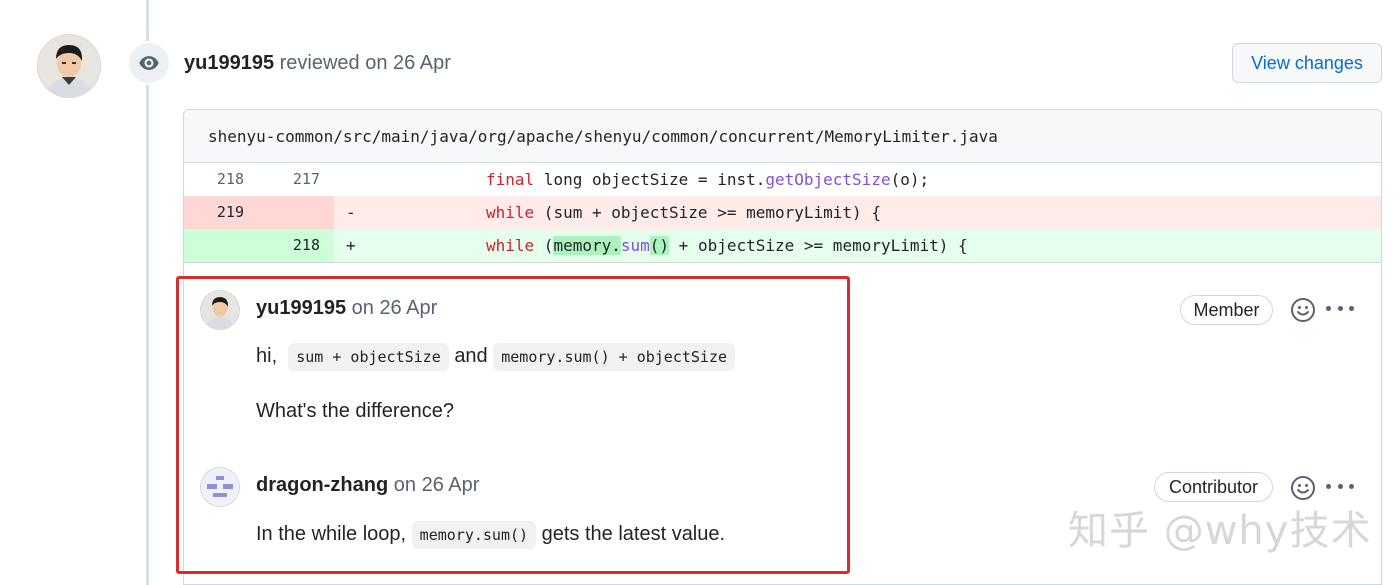  Describe the element at coordinates (828, 179) in the screenshot. I see `function-name: getObjectSize` at that location.